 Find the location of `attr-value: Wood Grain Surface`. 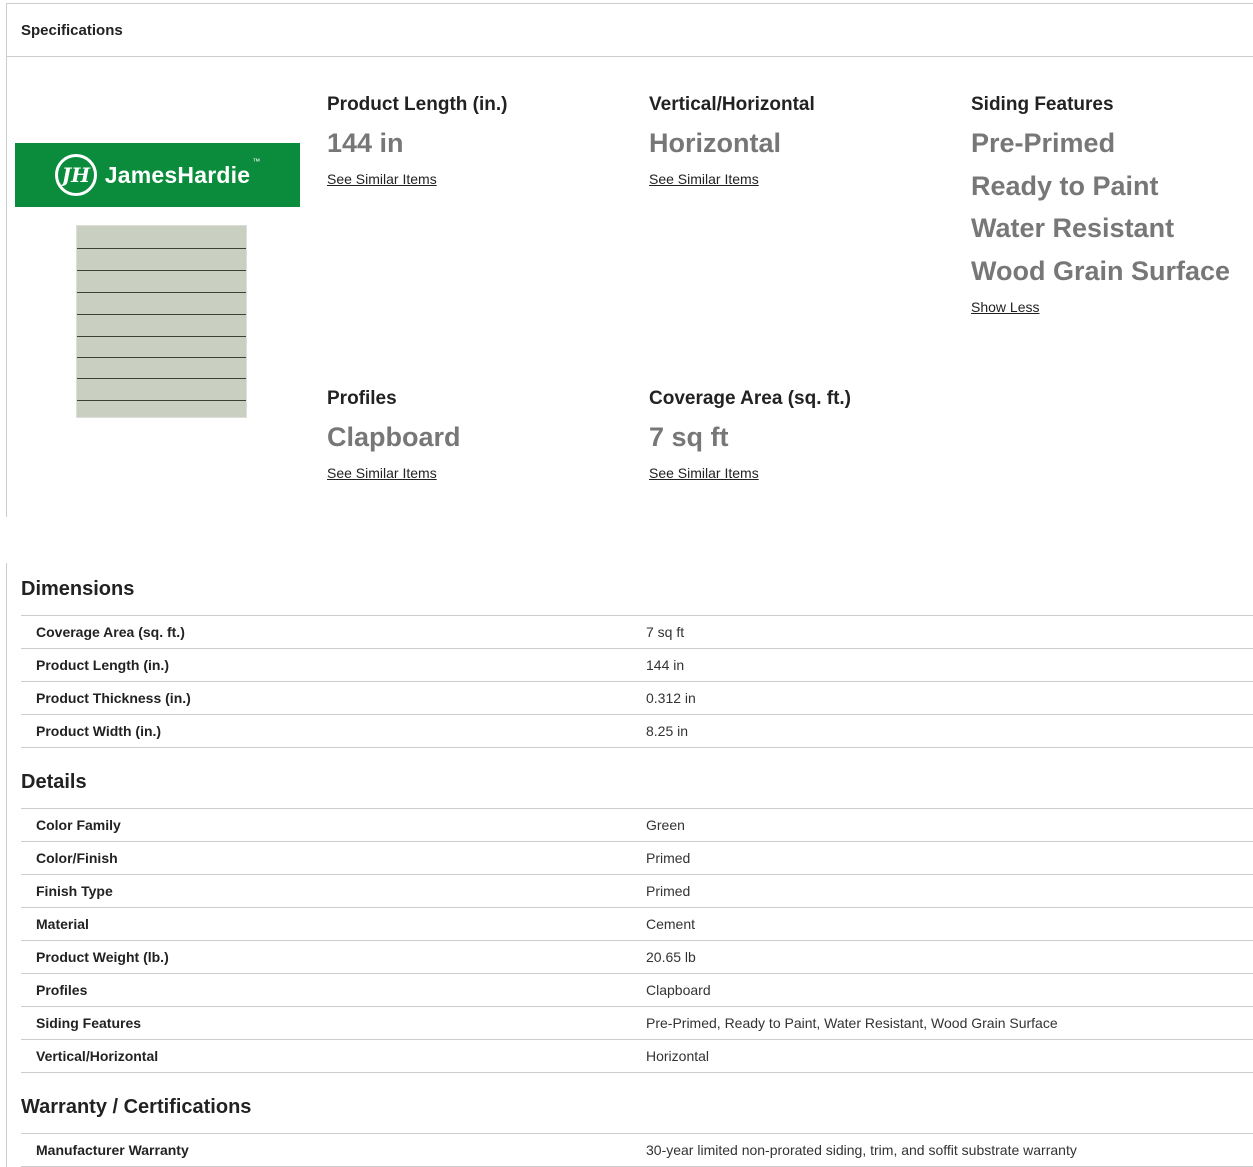

attr-value: Wood Grain Surface is located at coordinates (1101, 271).